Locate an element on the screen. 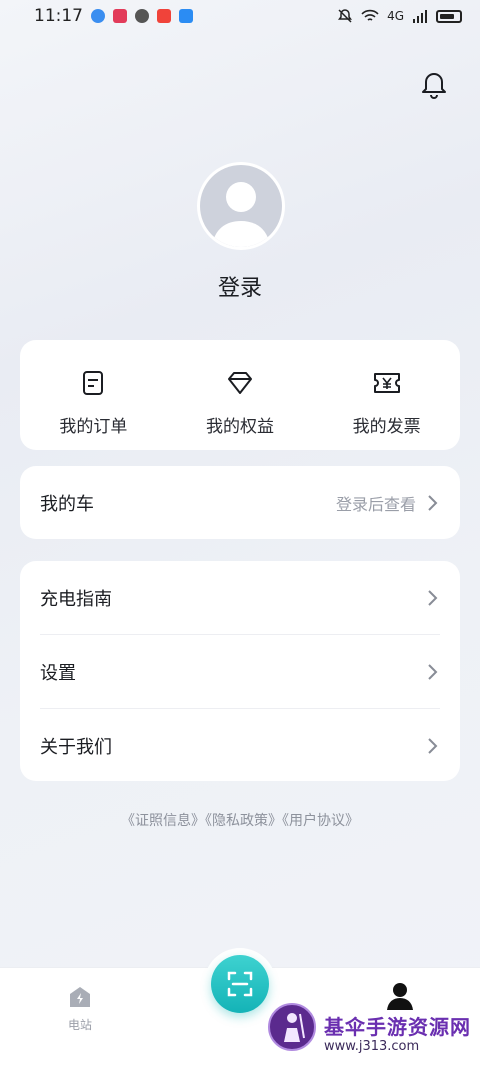  network-type: 4G is located at coordinates (395, 16).